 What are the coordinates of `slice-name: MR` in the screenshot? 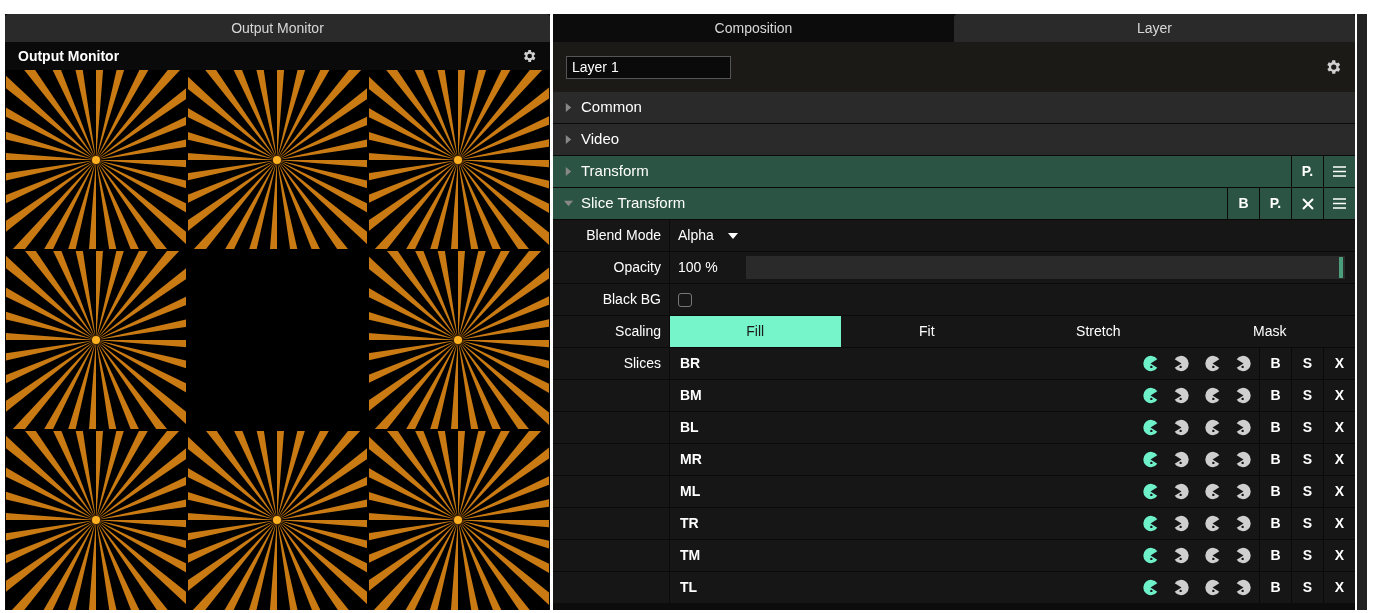 It's located at (690, 459).